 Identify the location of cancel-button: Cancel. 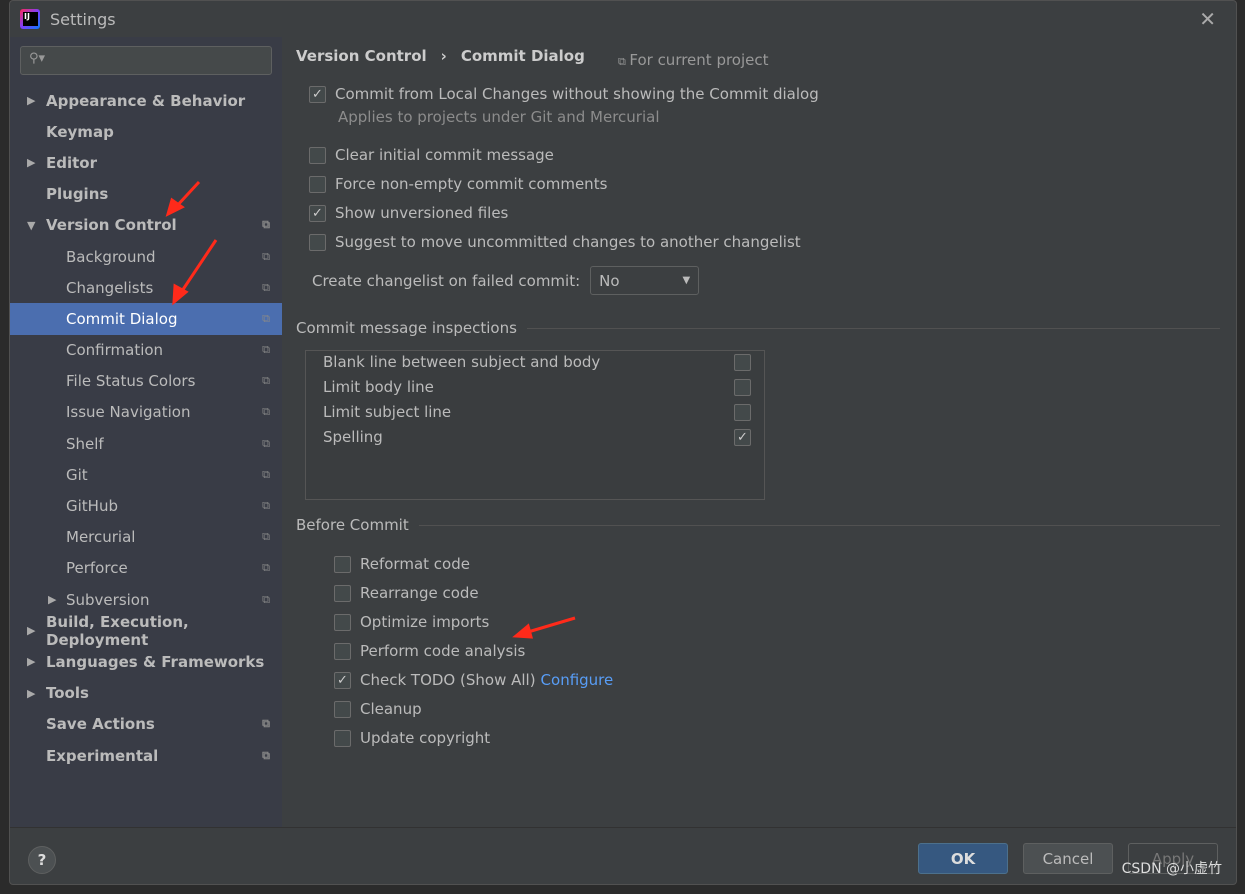
(1068, 858).